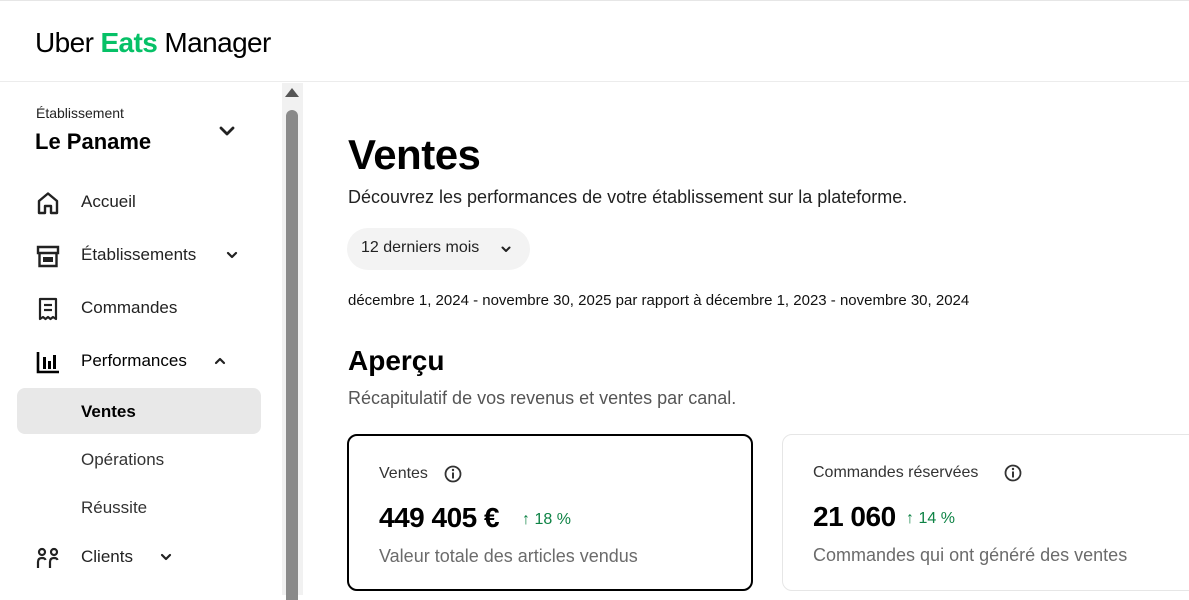 The height and width of the screenshot is (600, 1189). What do you see at coordinates (107, 556) in the screenshot?
I see `sidebar-item-label: Clients` at bounding box center [107, 556].